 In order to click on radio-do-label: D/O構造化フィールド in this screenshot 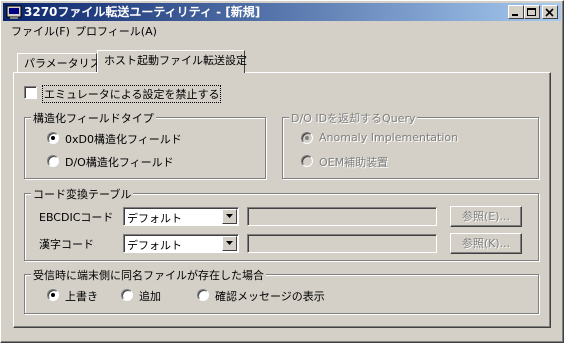, I will do `click(119, 162)`.